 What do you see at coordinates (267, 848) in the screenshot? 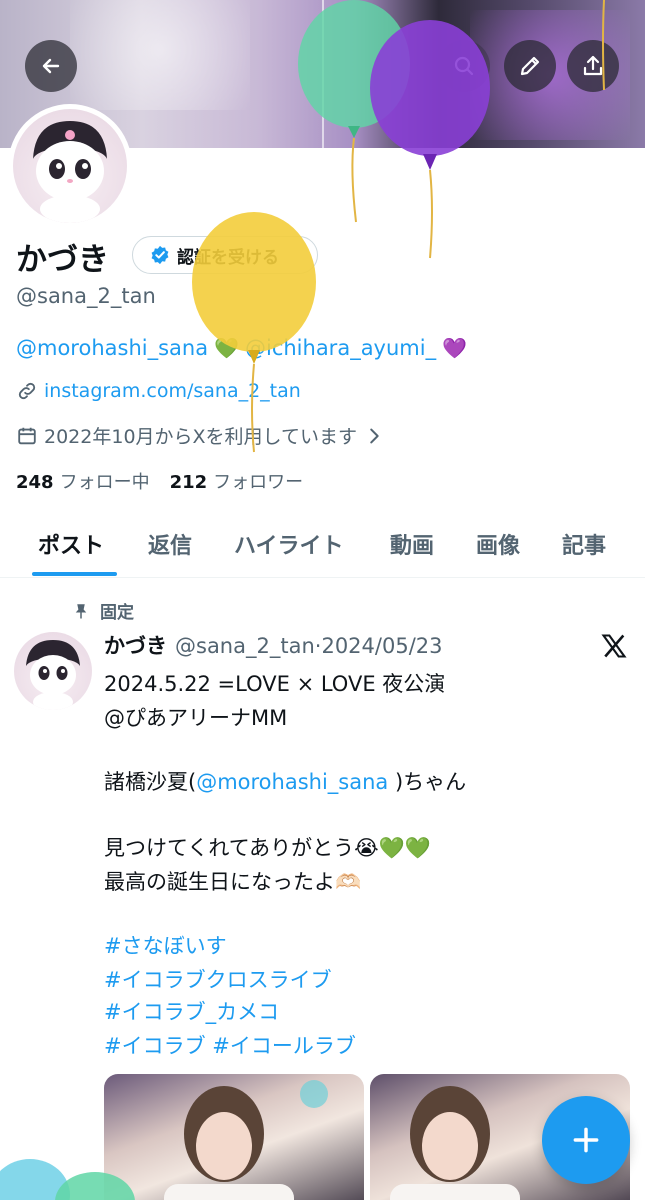
I see `post-text-line: 見つけてくれてありがとう😭💚💚` at bounding box center [267, 848].